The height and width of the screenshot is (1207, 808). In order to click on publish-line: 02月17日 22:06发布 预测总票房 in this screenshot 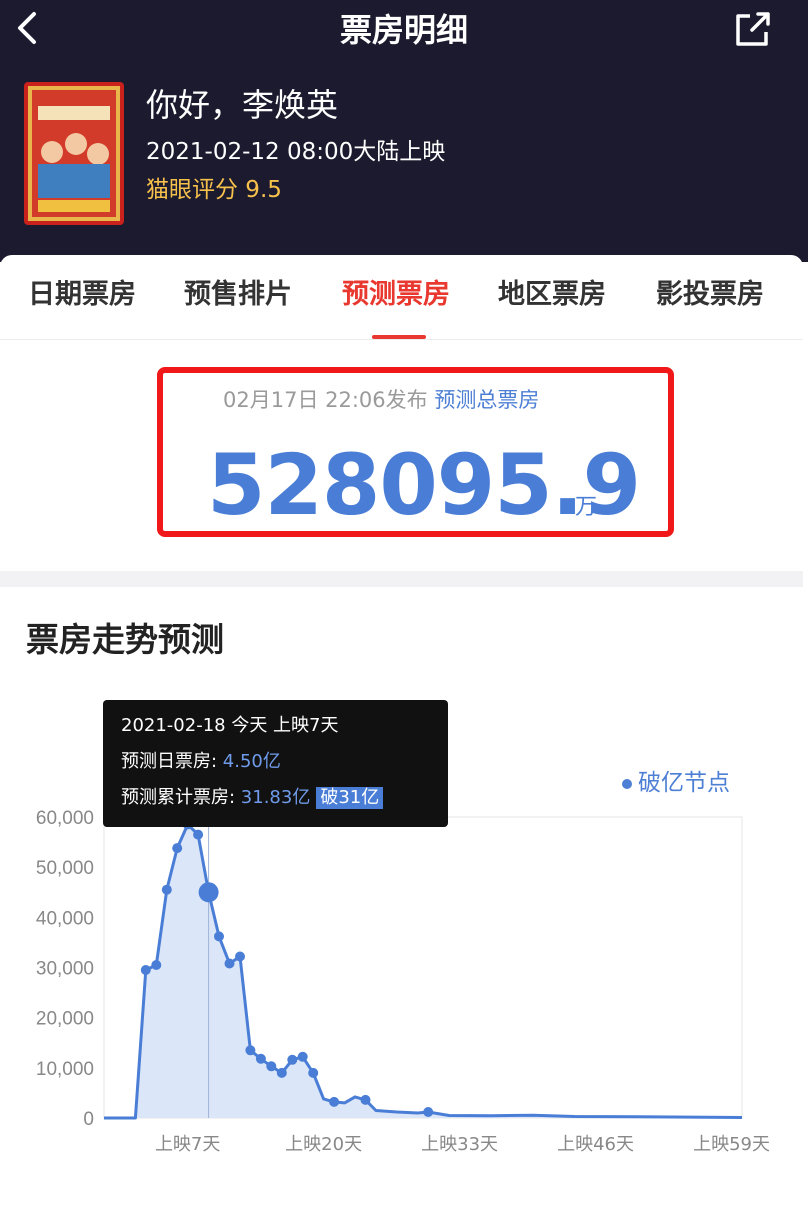, I will do `click(381, 400)`.